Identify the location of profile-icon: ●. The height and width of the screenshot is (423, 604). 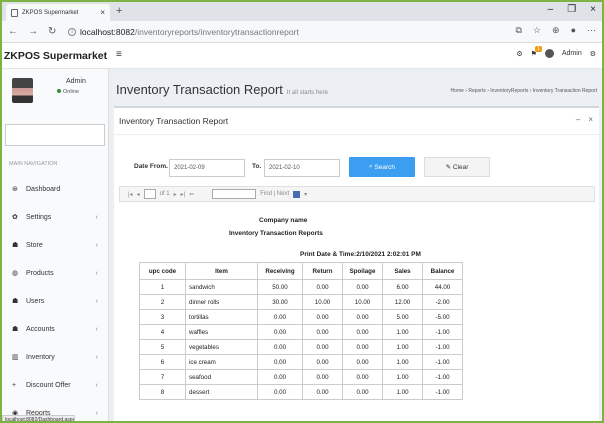
(573, 30).